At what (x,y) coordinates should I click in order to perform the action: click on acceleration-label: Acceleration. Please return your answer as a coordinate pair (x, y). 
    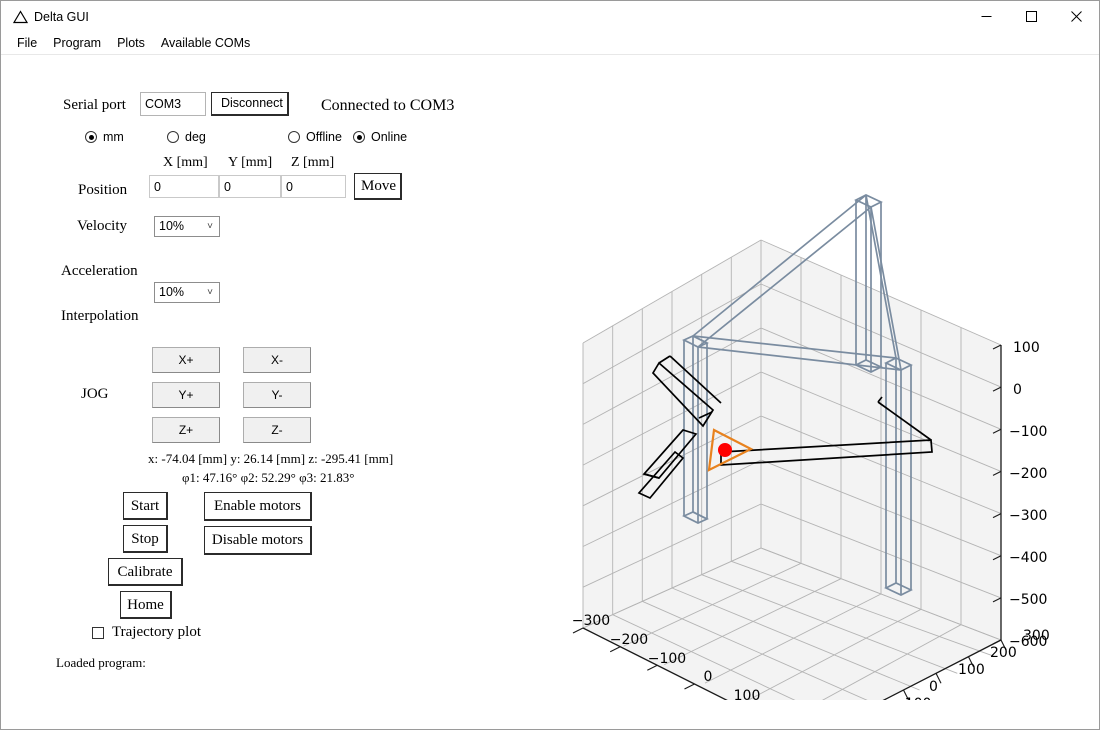
    Looking at the image, I should click on (99, 271).